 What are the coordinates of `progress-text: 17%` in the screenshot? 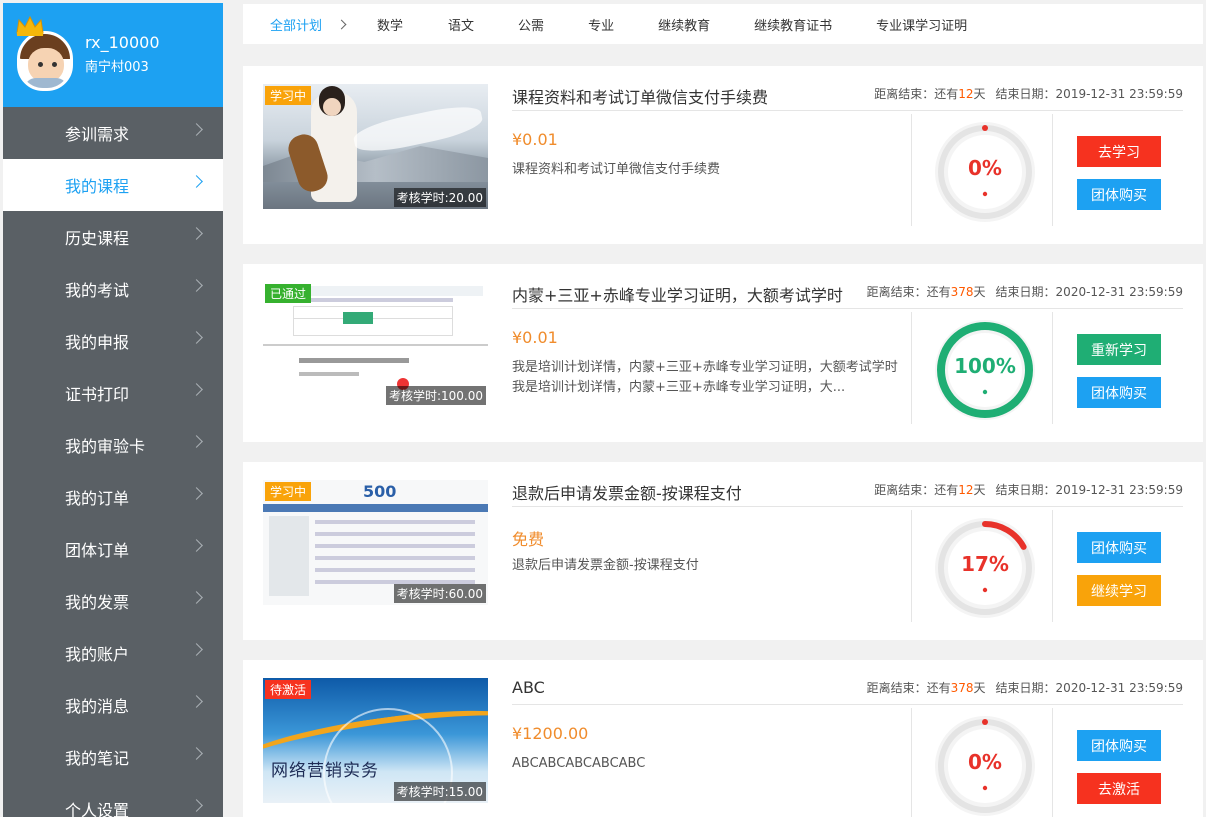 It's located at (985, 564).